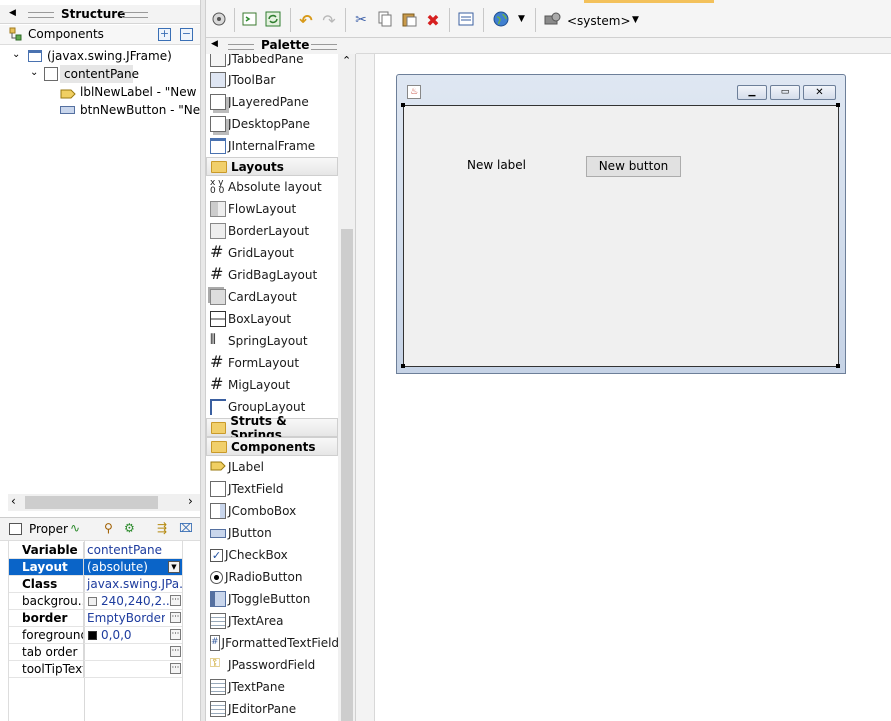 The image size is (891, 721). What do you see at coordinates (496, 165) in the screenshot?
I see `new-label: New label` at bounding box center [496, 165].